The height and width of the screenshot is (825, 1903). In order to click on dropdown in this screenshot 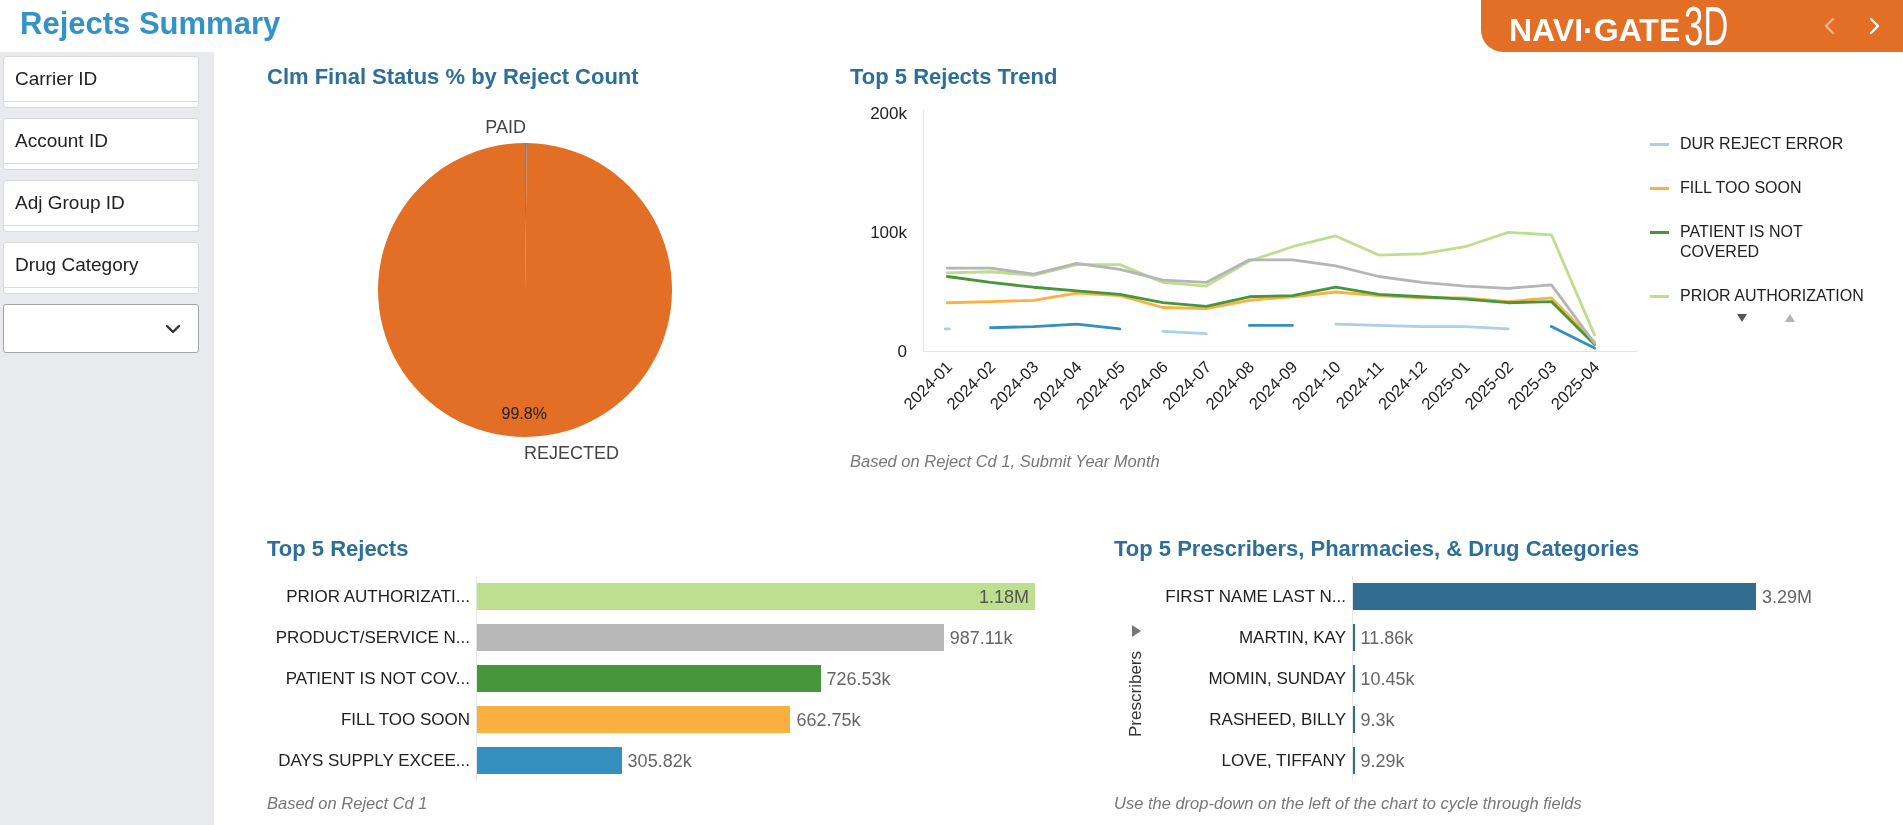, I will do `click(101, 328)`.